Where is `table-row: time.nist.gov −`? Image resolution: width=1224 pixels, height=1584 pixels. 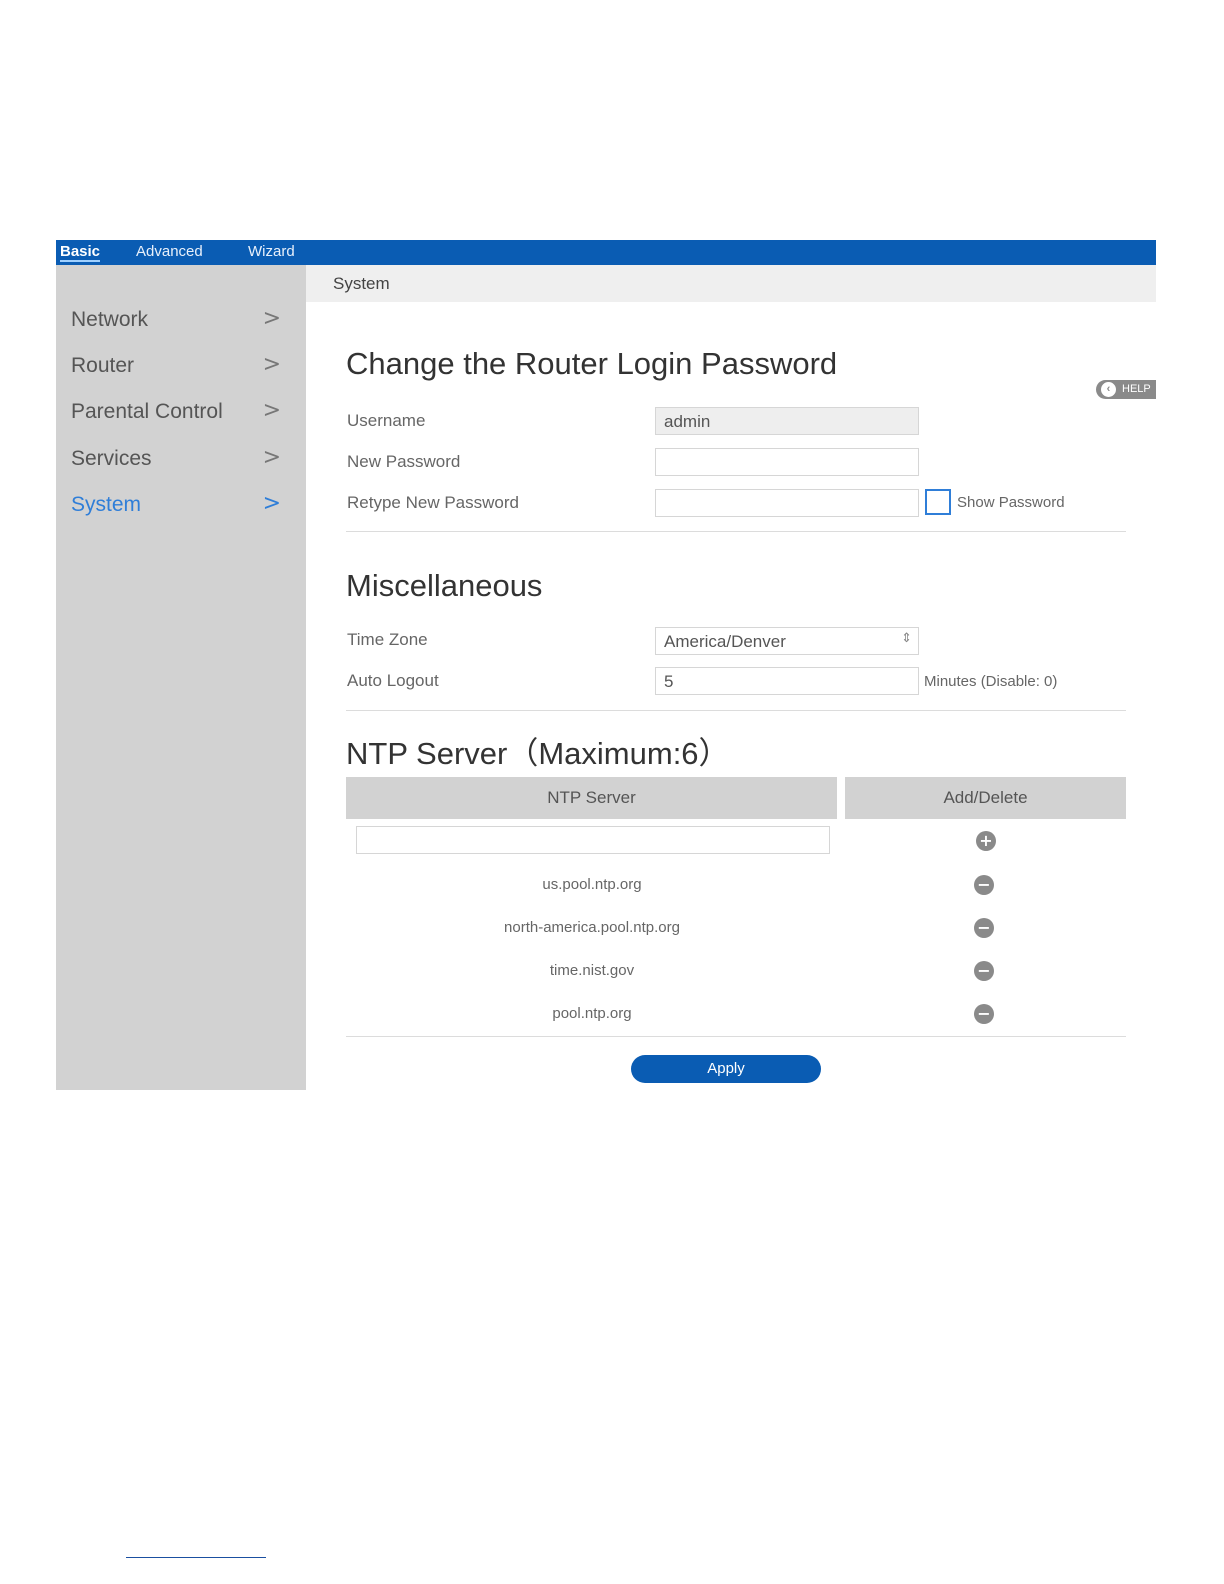
table-row: time.nist.gov − is located at coordinates (736, 971).